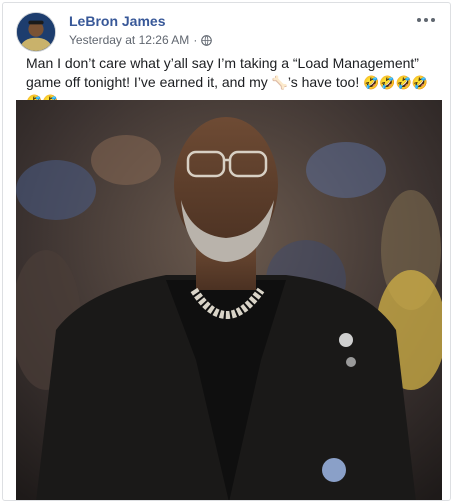 The height and width of the screenshot is (503, 453). I want to click on bone-emoji: 🦴, so click(279, 82).